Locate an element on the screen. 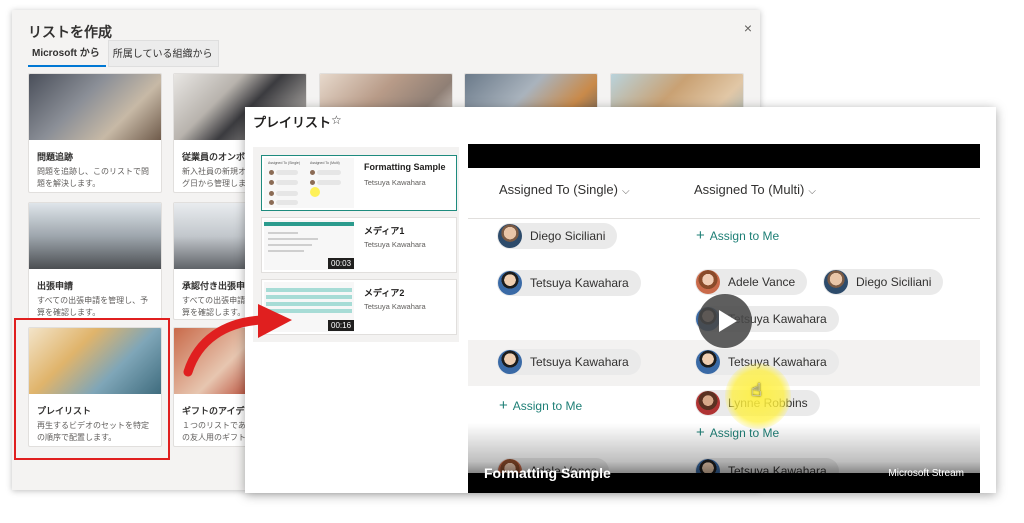 This screenshot has height=523, width=1024. play-button is located at coordinates (725, 321).